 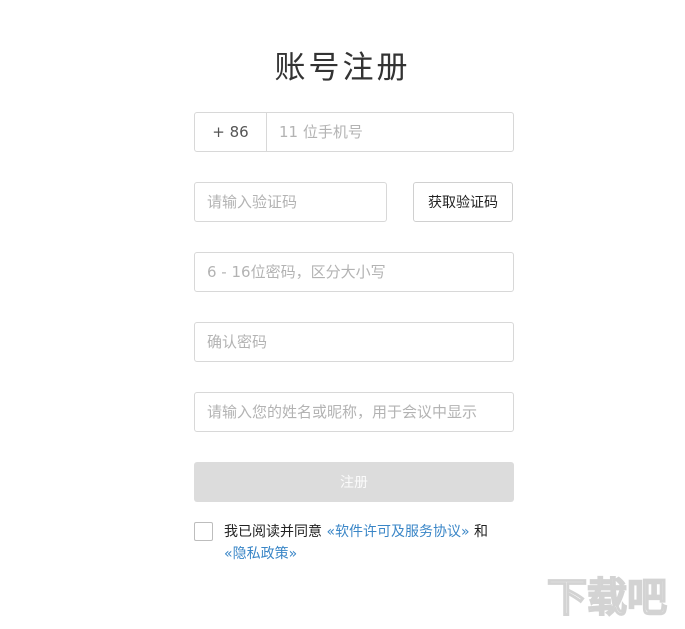 What do you see at coordinates (342, 68) in the screenshot?
I see `page-title: 账号注册` at bounding box center [342, 68].